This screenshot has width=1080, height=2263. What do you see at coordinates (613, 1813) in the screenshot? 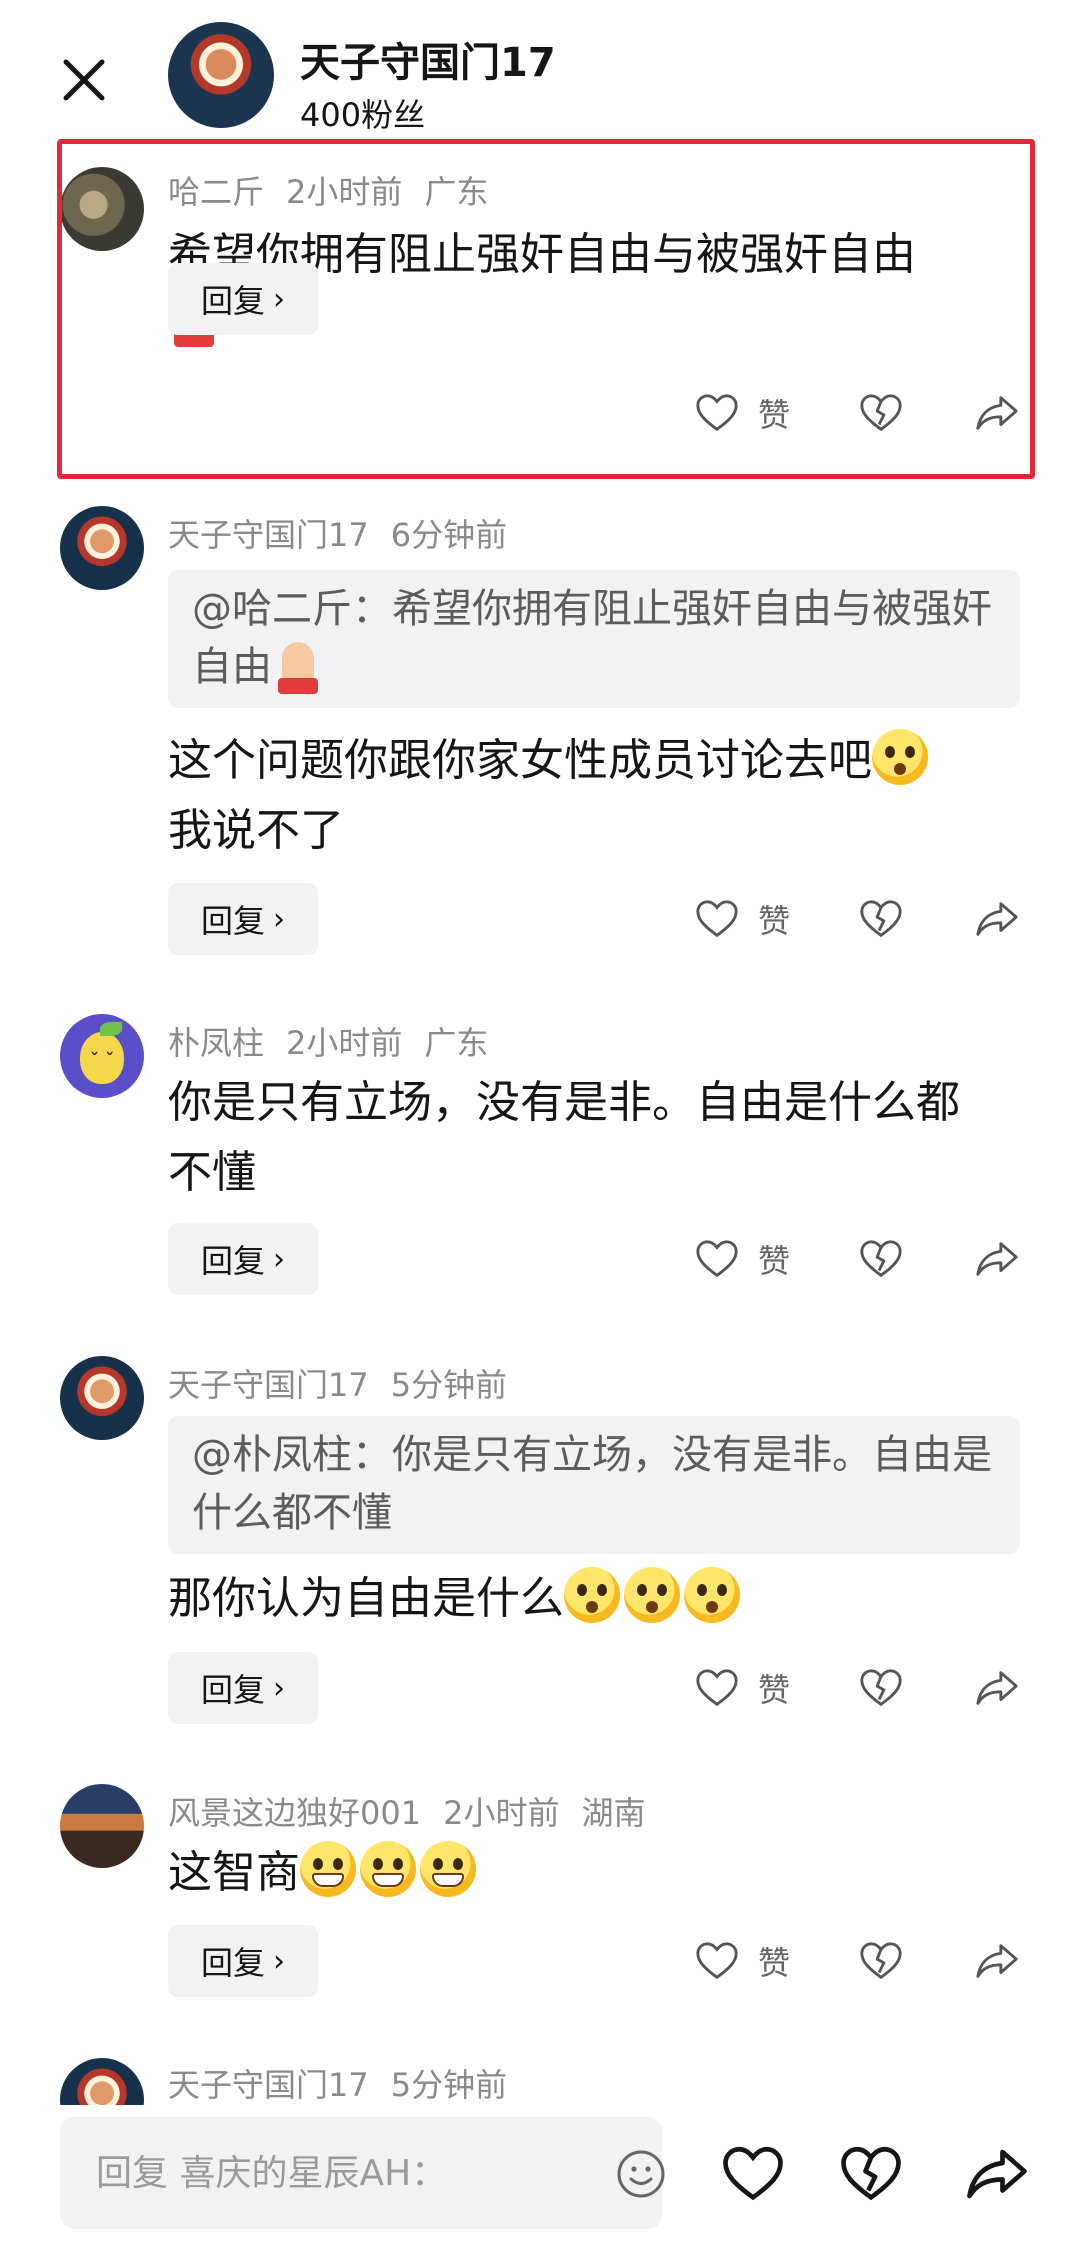
I see `comment-location: 湖南` at bounding box center [613, 1813].